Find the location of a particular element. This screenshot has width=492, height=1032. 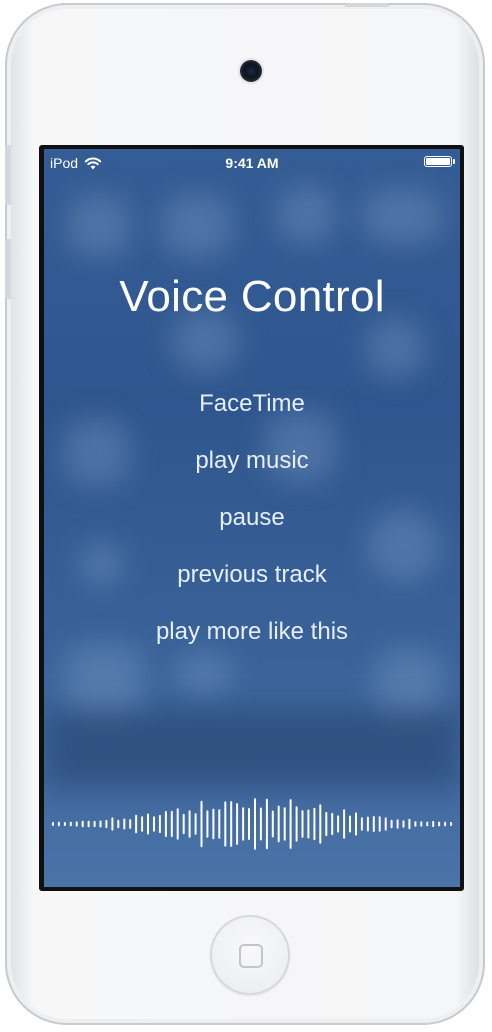

volume-down-button is located at coordinates (8, 269).